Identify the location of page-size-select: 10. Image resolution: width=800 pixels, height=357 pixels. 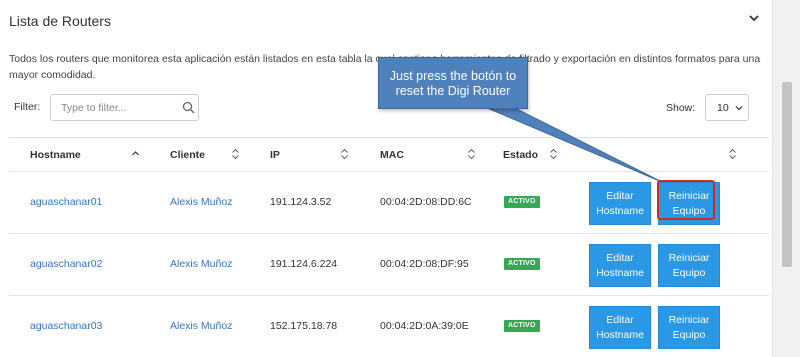
(727, 107).